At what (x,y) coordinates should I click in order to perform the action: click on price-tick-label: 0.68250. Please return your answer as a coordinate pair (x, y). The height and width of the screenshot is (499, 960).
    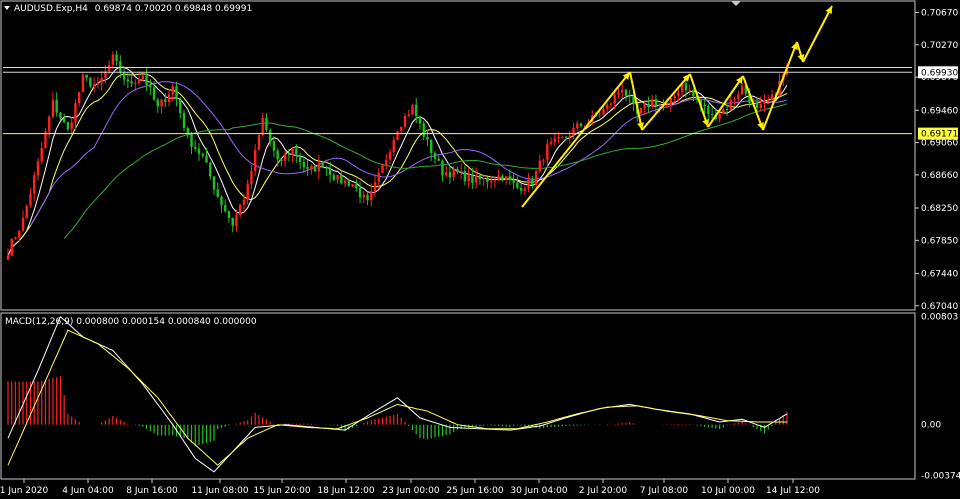
    Looking at the image, I should click on (939, 209).